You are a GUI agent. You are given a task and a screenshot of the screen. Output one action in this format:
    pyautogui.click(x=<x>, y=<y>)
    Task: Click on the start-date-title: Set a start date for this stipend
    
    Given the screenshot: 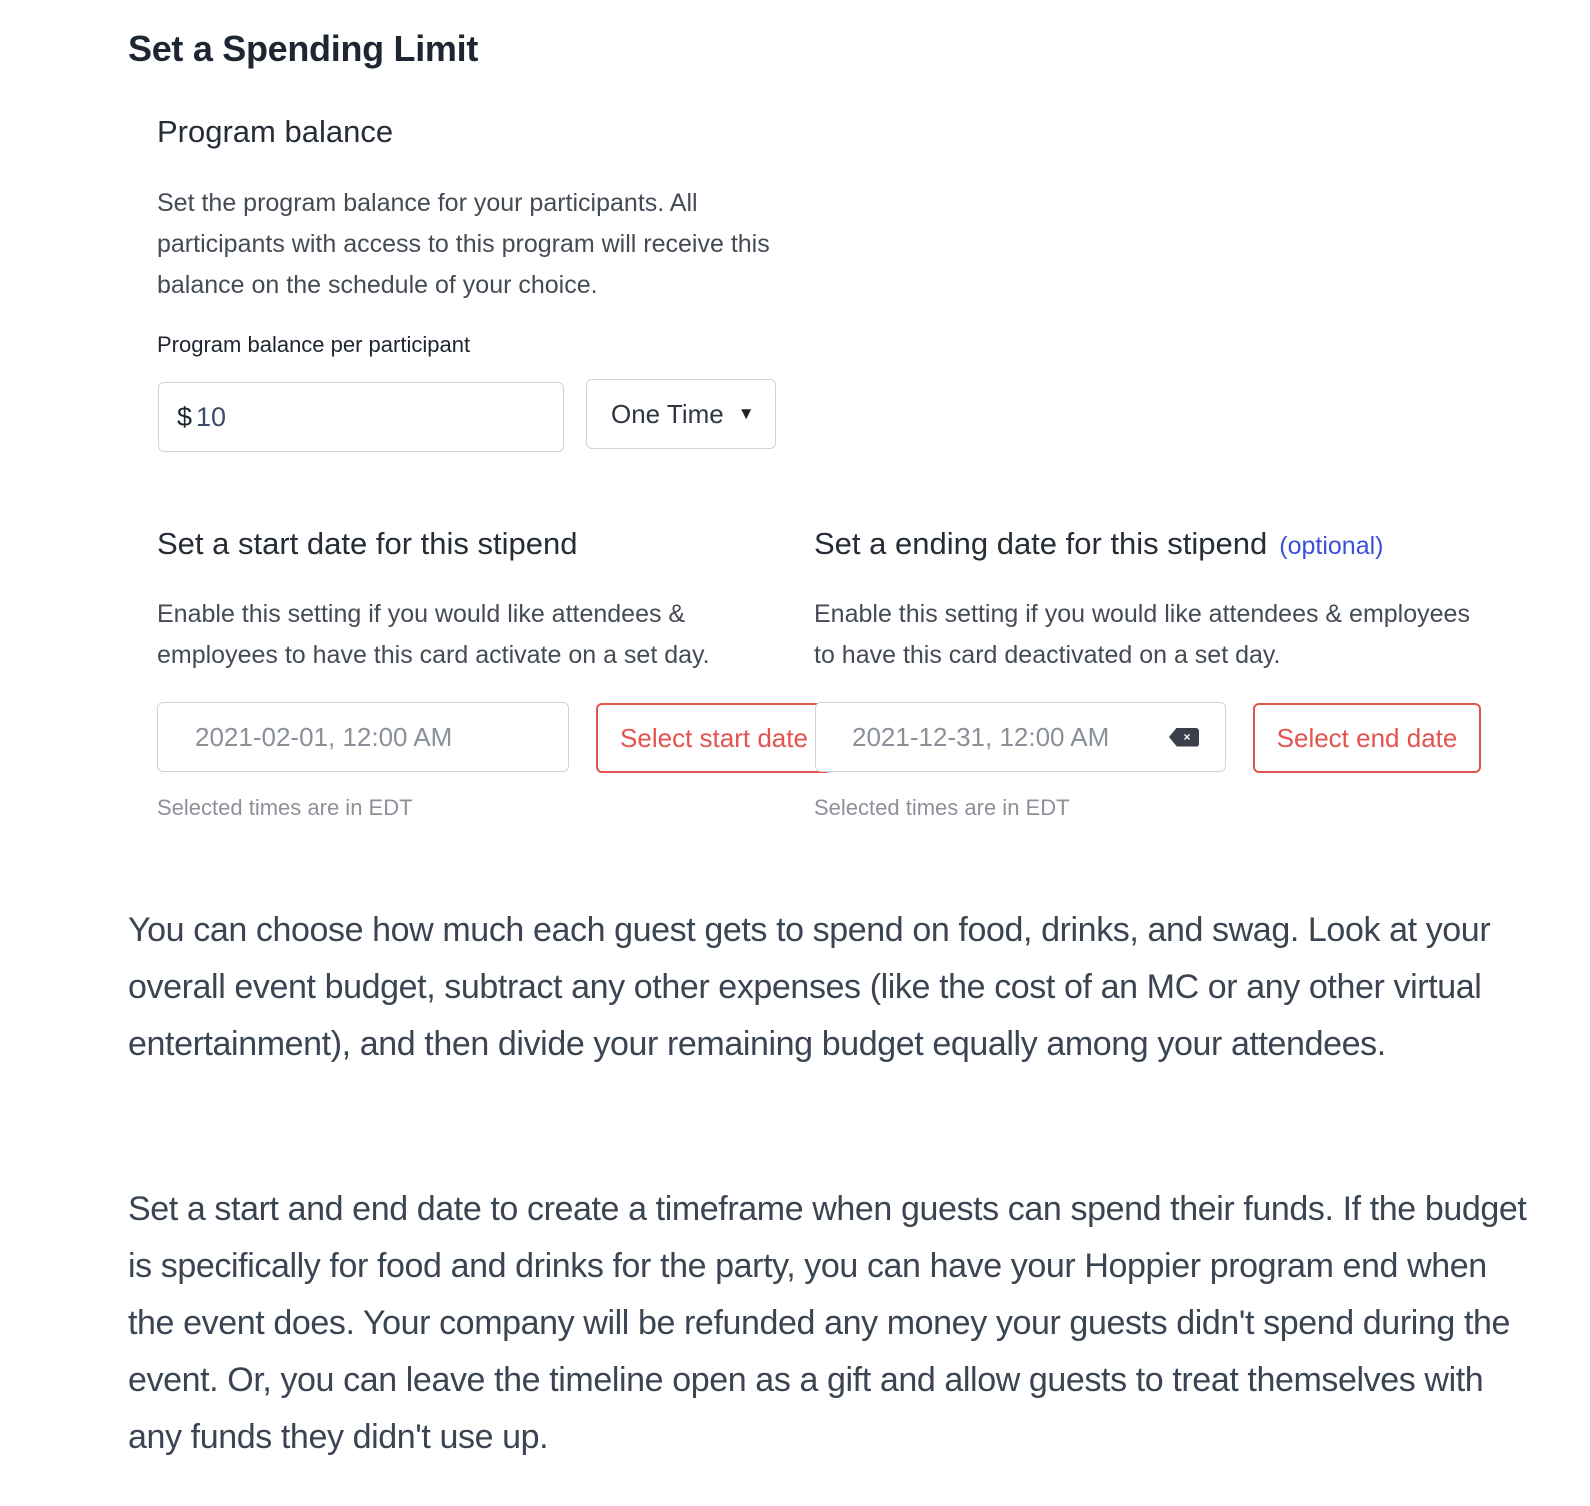 What is the action you would take?
    pyautogui.click(x=367, y=543)
    